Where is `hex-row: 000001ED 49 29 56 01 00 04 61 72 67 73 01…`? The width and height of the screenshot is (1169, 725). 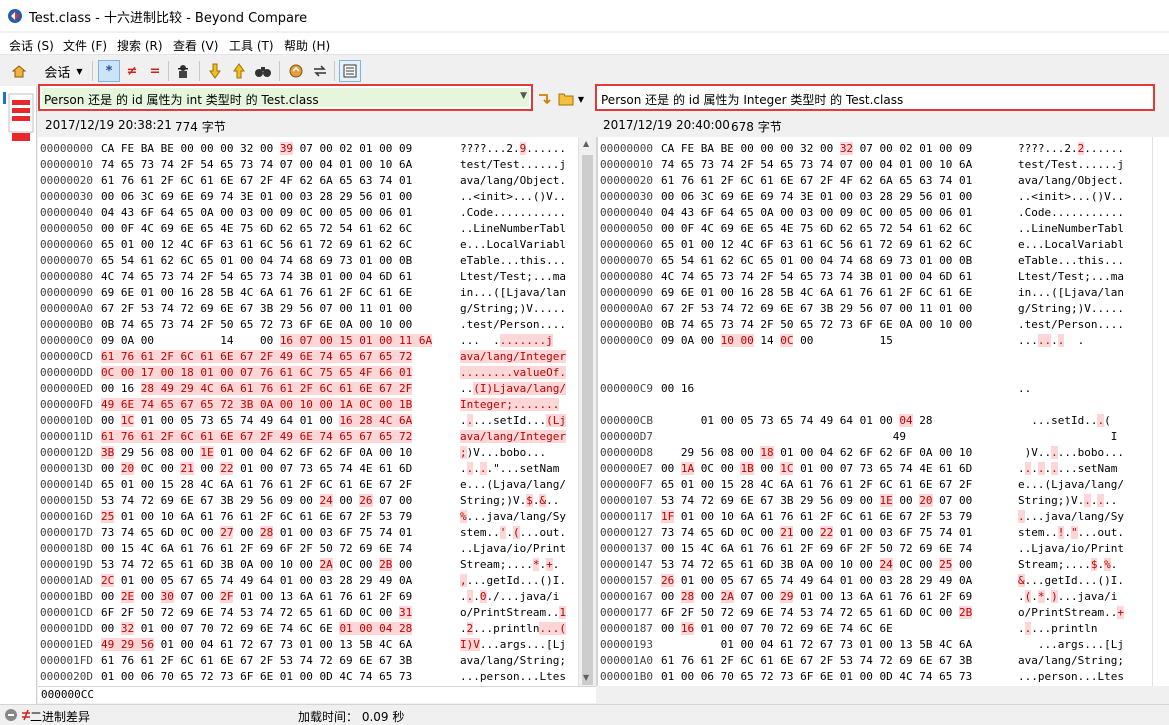 hex-row: 000001ED 49 29 56 01 00 04 61 72 67 73 01… is located at coordinates (308, 645).